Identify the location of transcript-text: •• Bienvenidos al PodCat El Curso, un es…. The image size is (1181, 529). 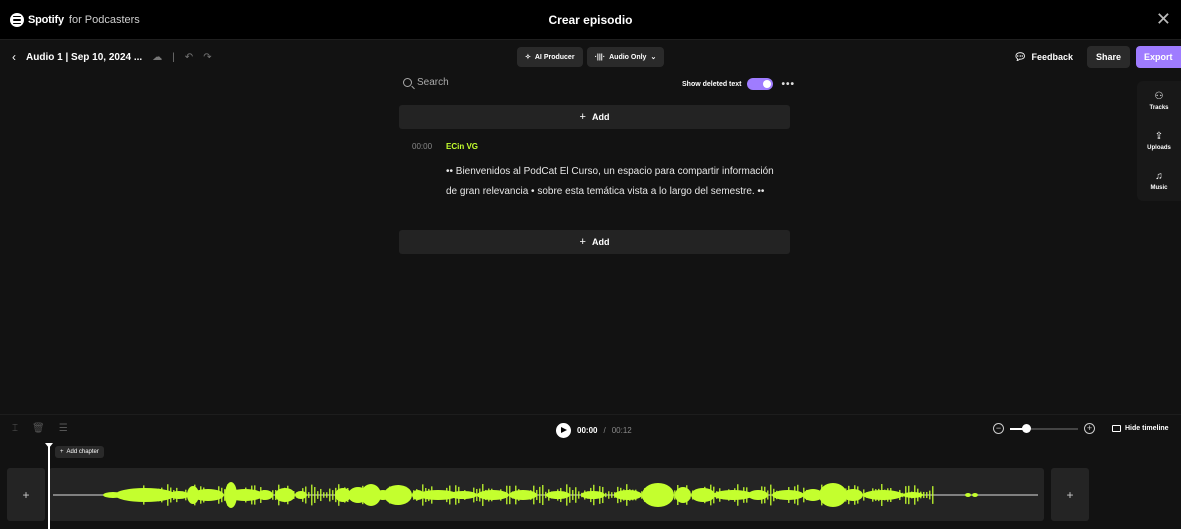
(616, 182).